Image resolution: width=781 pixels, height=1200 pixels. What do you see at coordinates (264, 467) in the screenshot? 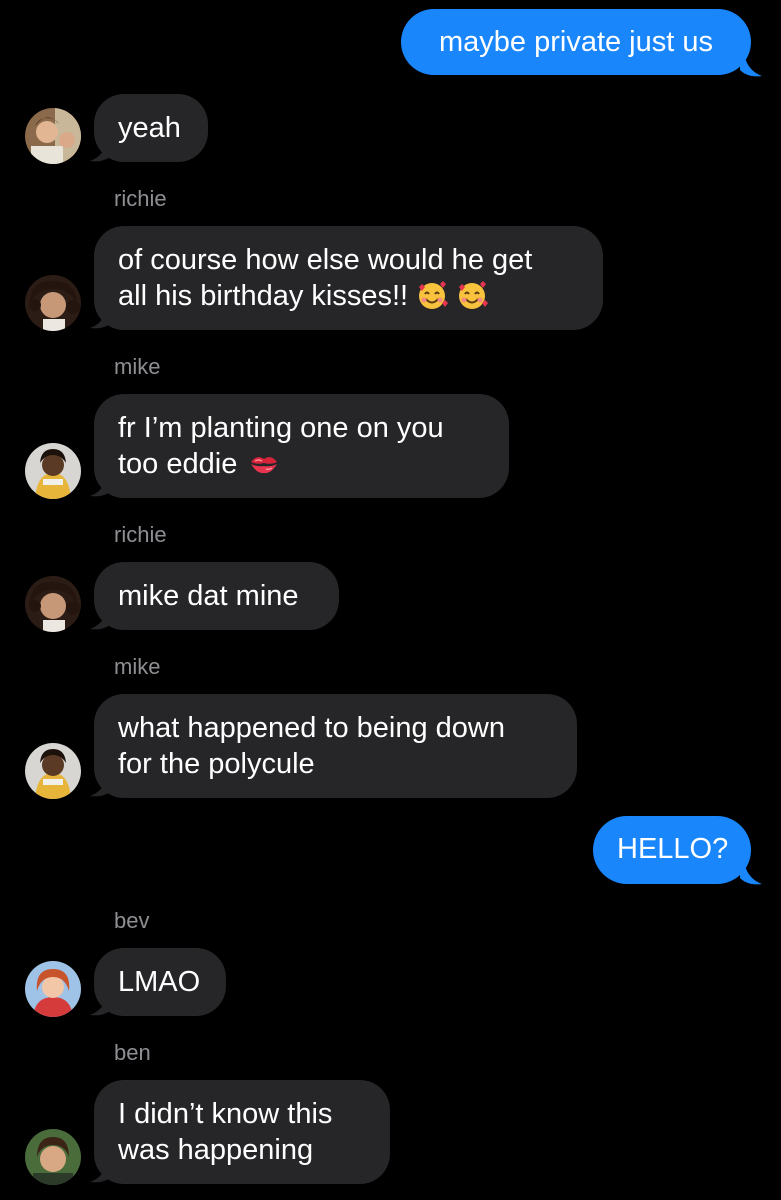
I see `kiss-mark-emoji` at bounding box center [264, 467].